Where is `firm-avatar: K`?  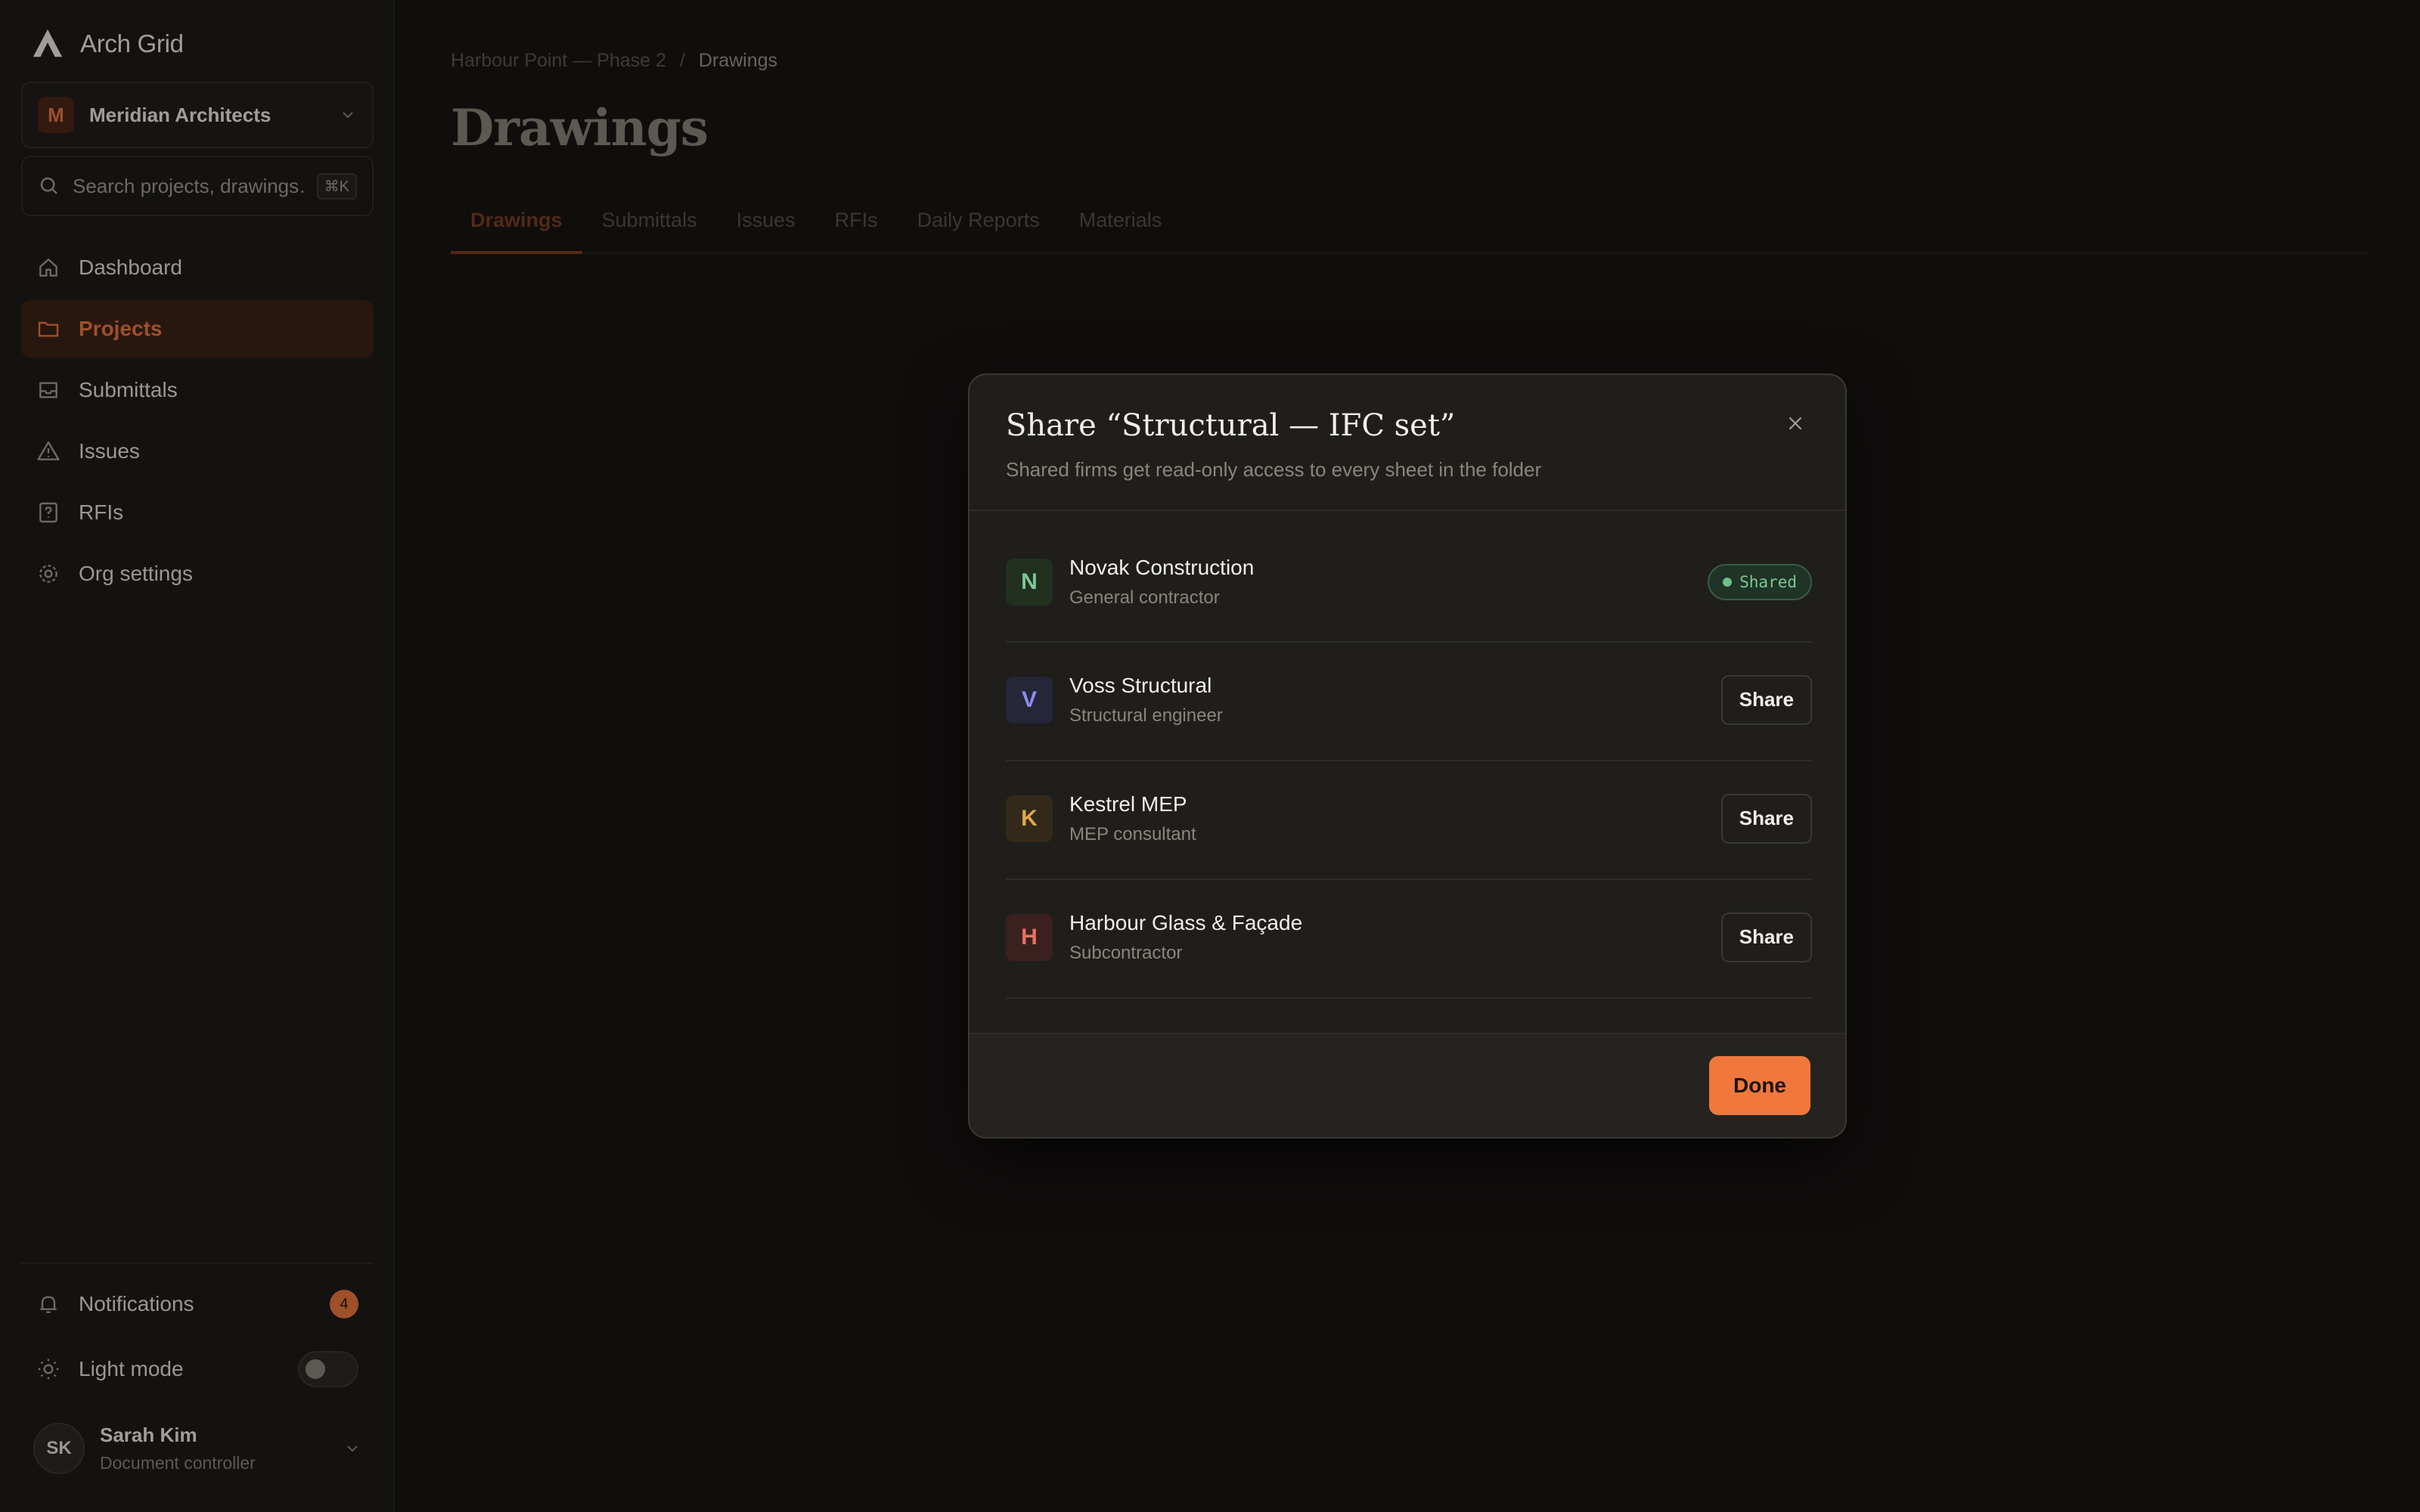 firm-avatar: K is located at coordinates (1029, 818).